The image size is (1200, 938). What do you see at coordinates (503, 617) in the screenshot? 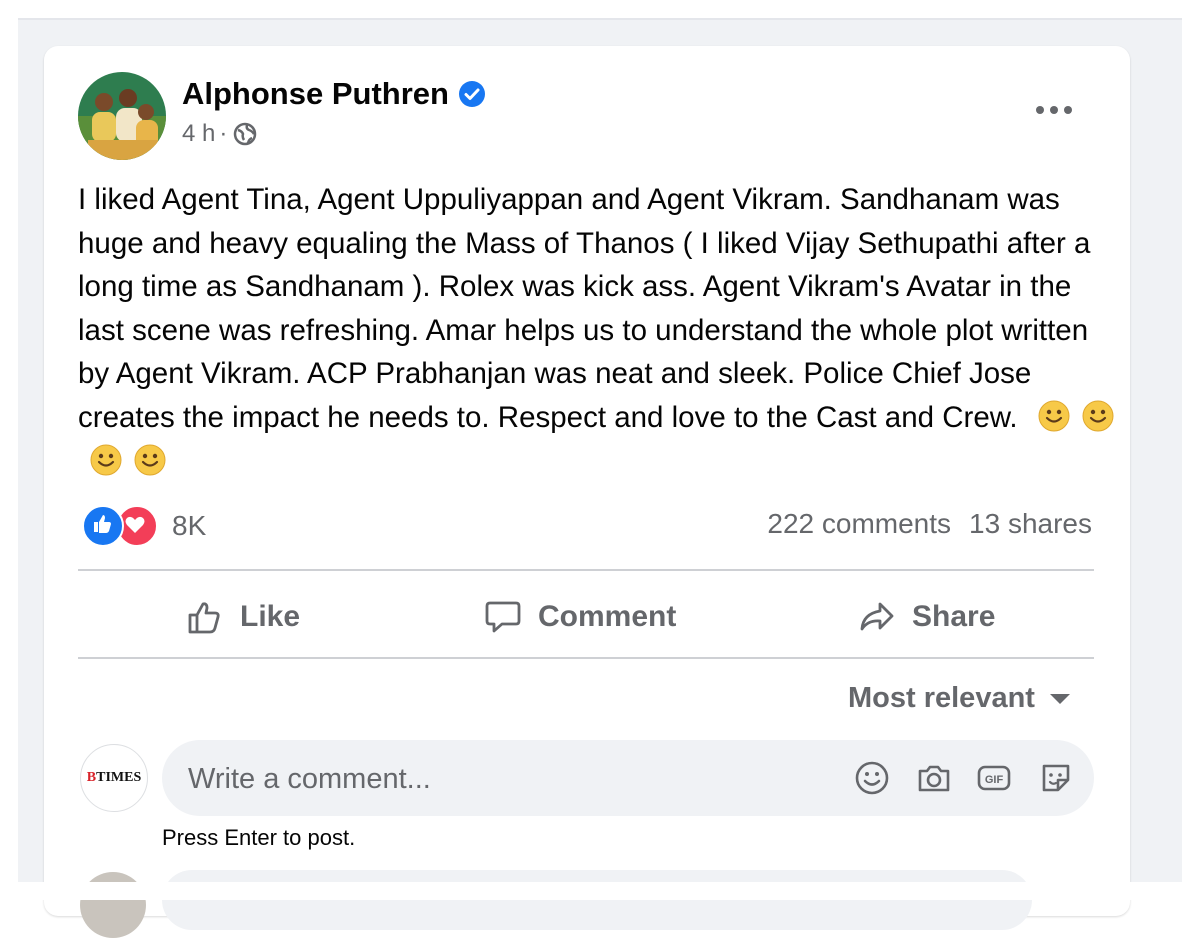
I see `comment-bubble-icon` at bounding box center [503, 617].